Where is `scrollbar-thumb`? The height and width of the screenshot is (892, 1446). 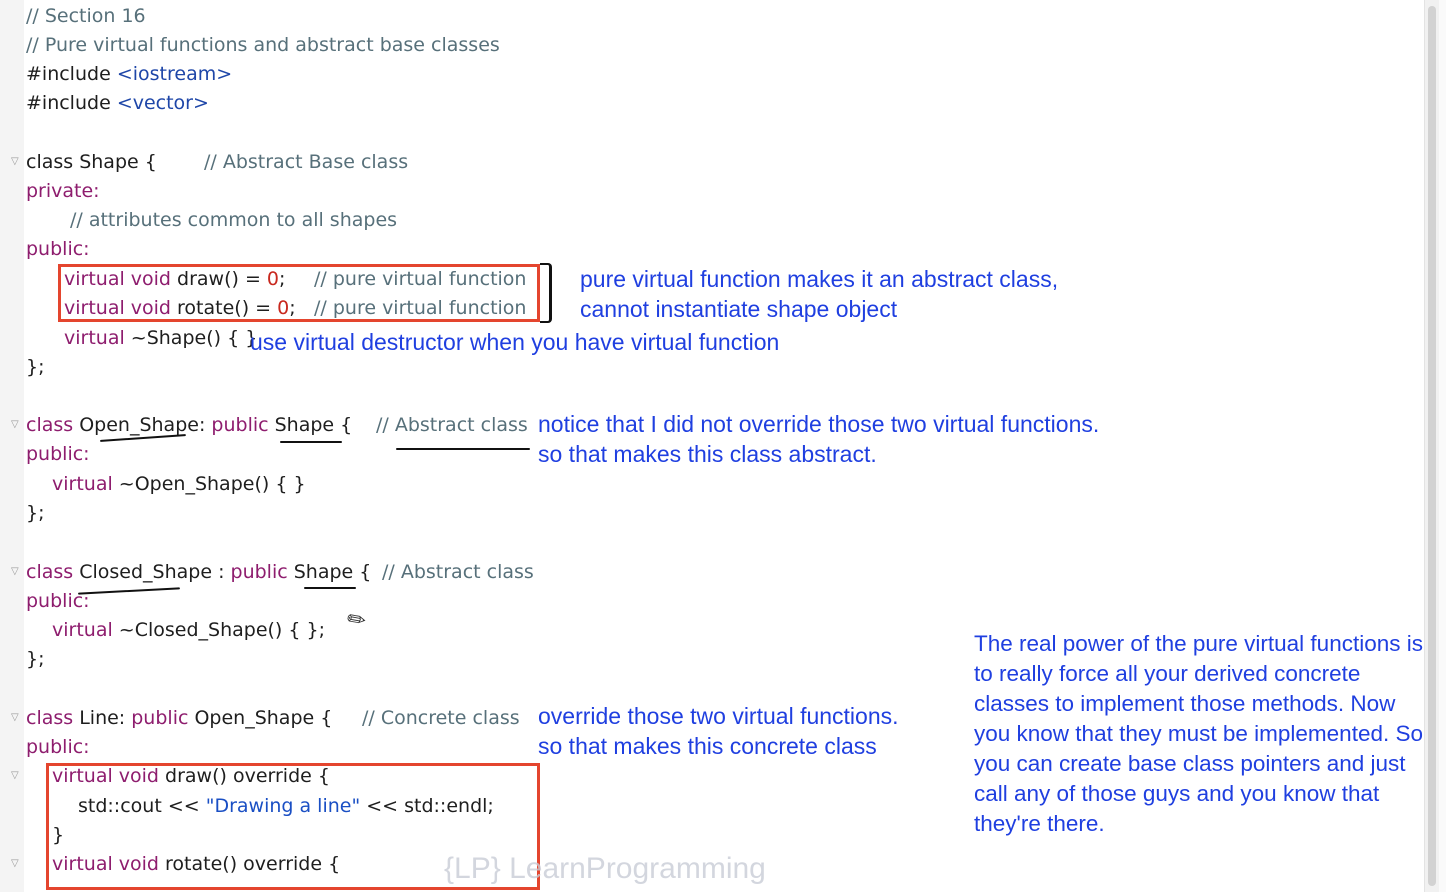
scrollbar-thumb is located at coordinates (1432, 446).